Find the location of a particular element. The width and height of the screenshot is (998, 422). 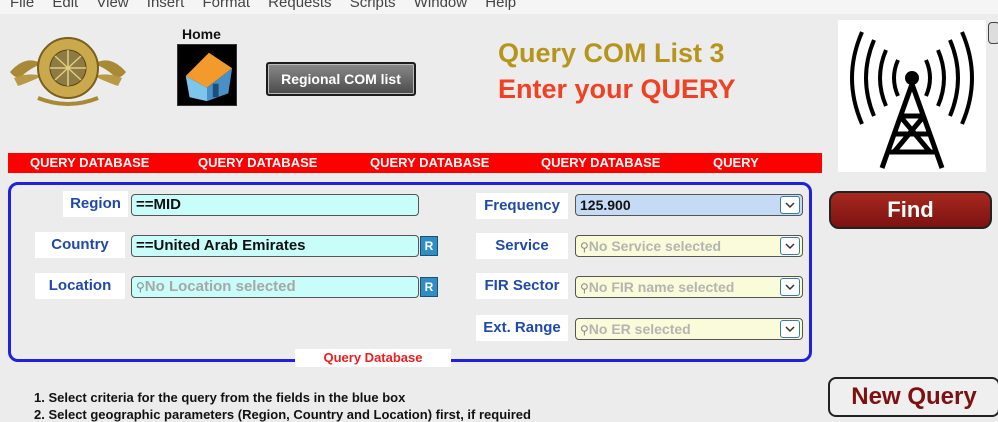

ext-range-select: ⚲No ER selected is located at coordinates (689, 329).